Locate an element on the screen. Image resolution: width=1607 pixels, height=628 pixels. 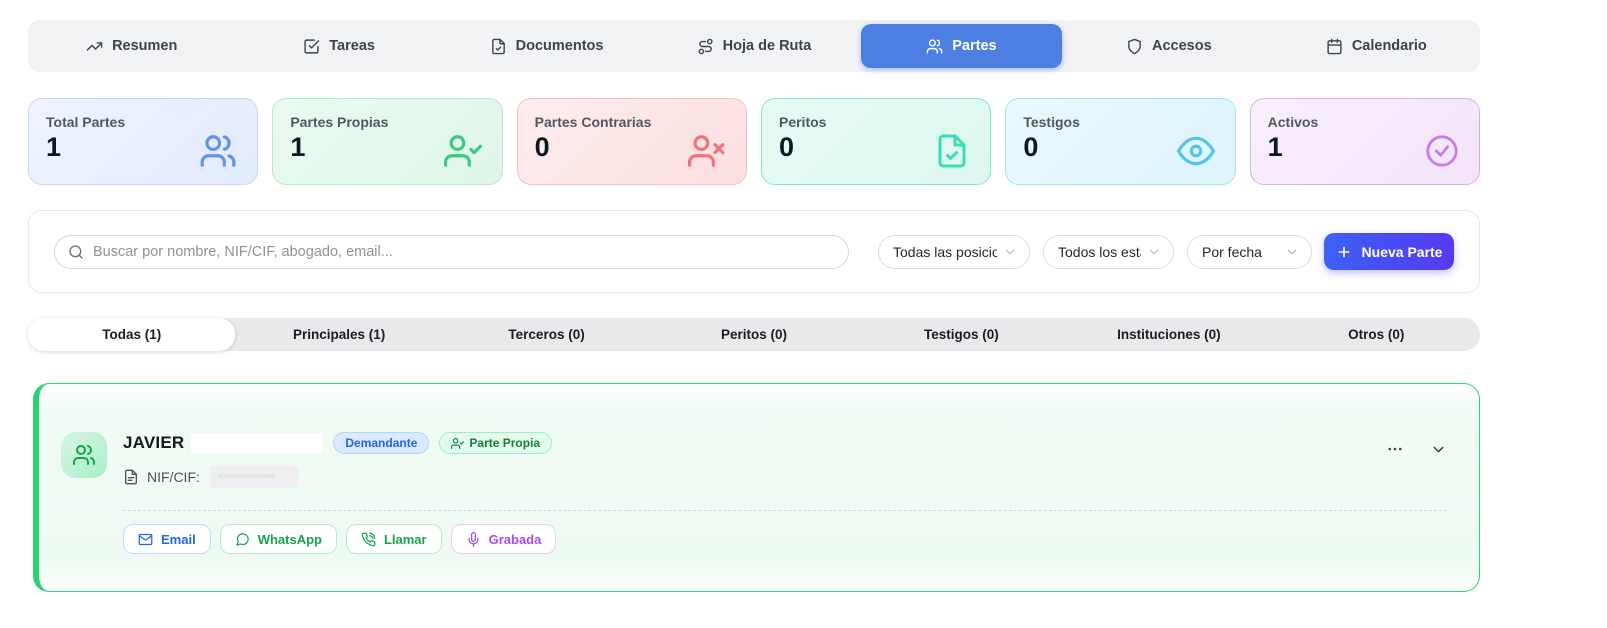
dropdown-value: Todos los estad is located at coordinates (1099, 251).